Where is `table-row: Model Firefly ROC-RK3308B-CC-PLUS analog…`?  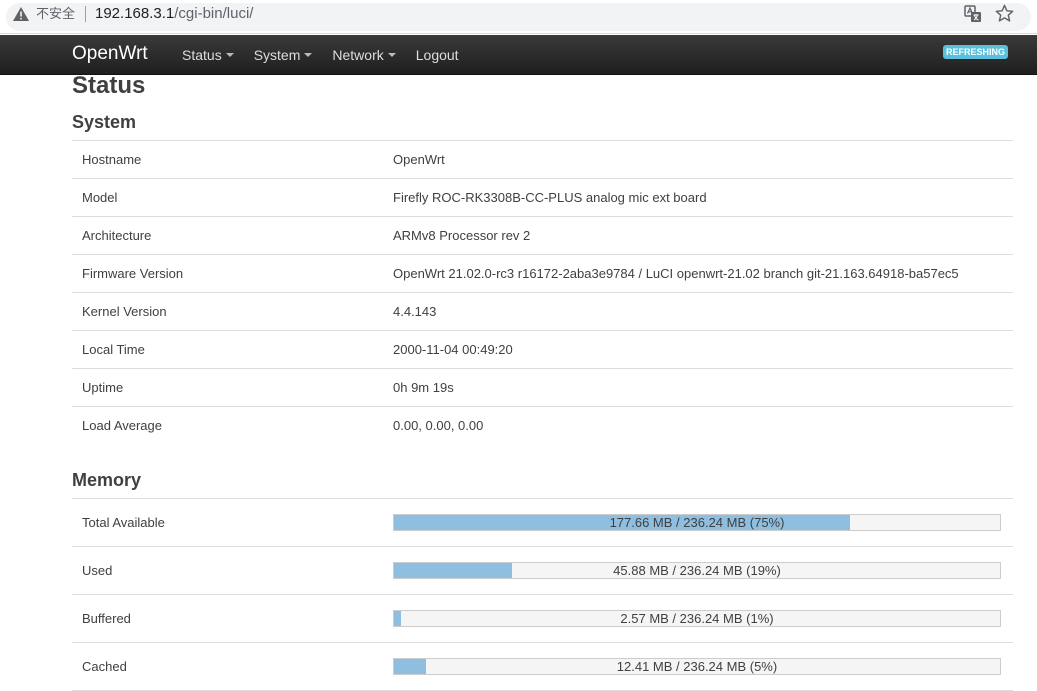
table-row: Model Firefly ROC-RK3308B-CC-PLUS analog… is located at coordinates (542, 198).